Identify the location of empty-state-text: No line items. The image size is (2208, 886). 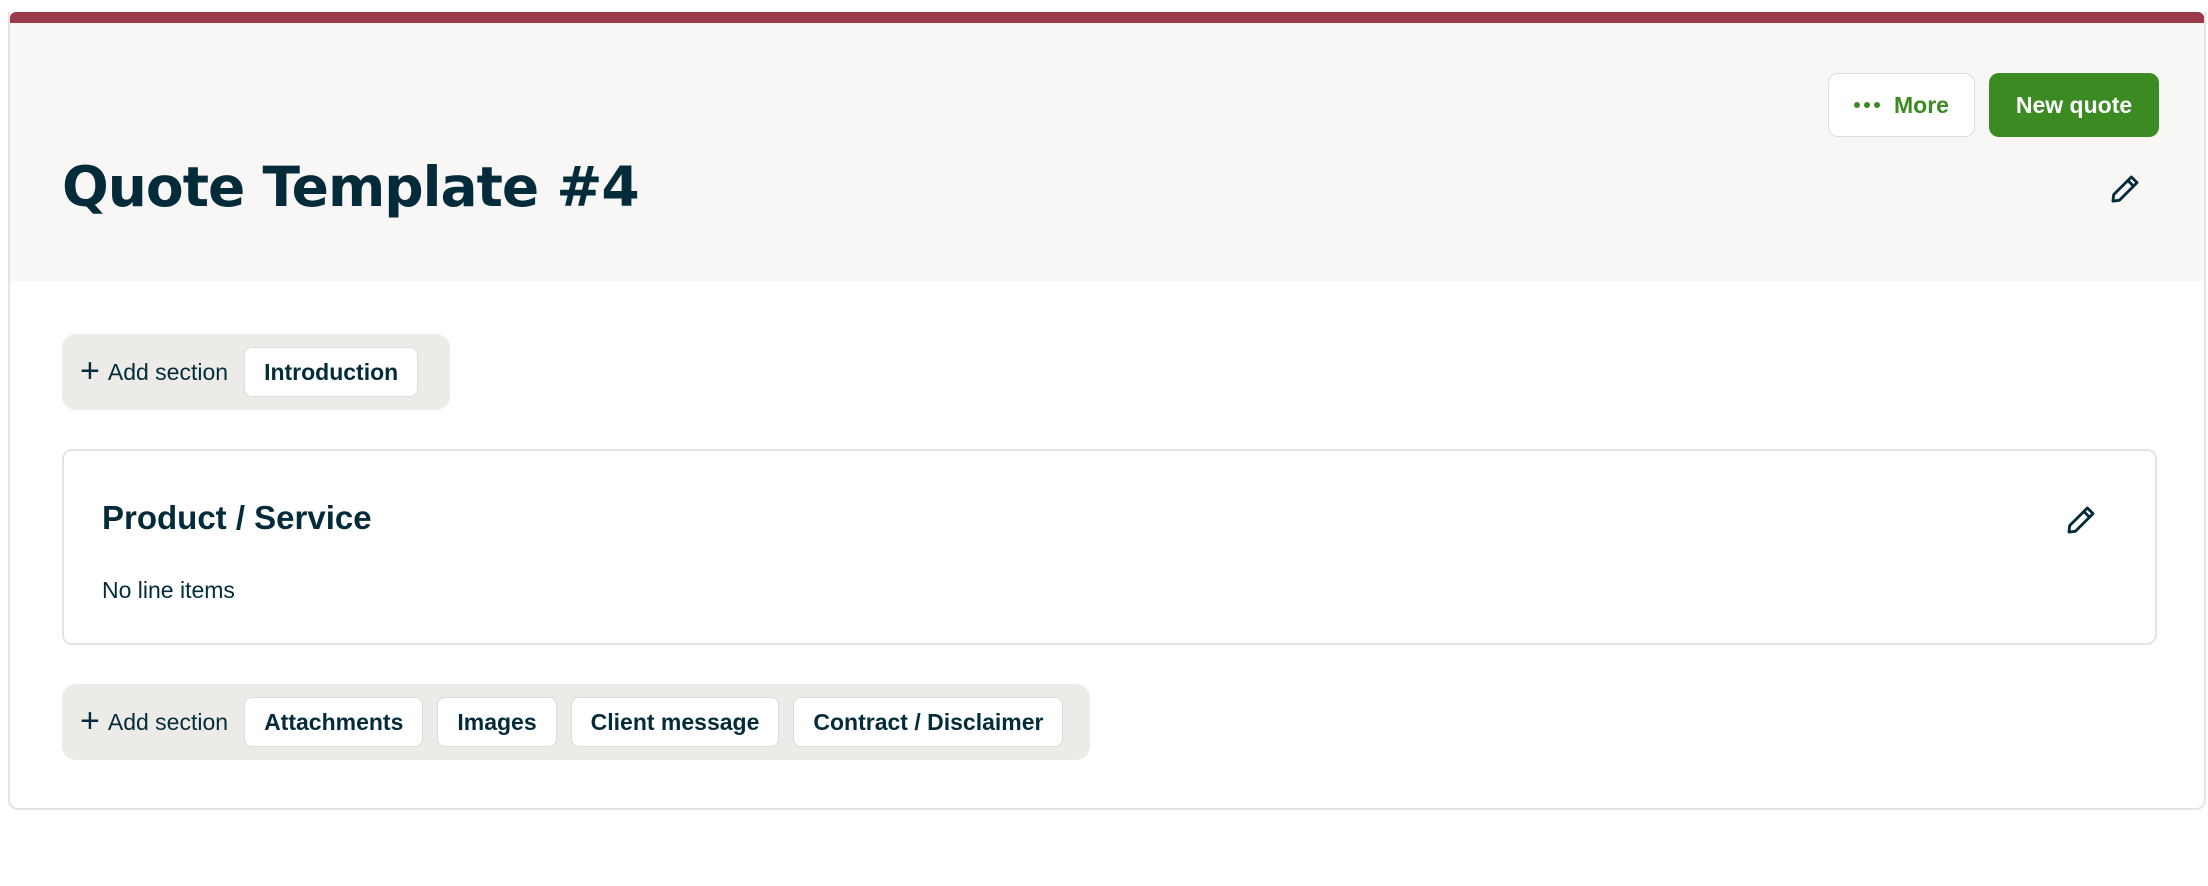
(168, 590).